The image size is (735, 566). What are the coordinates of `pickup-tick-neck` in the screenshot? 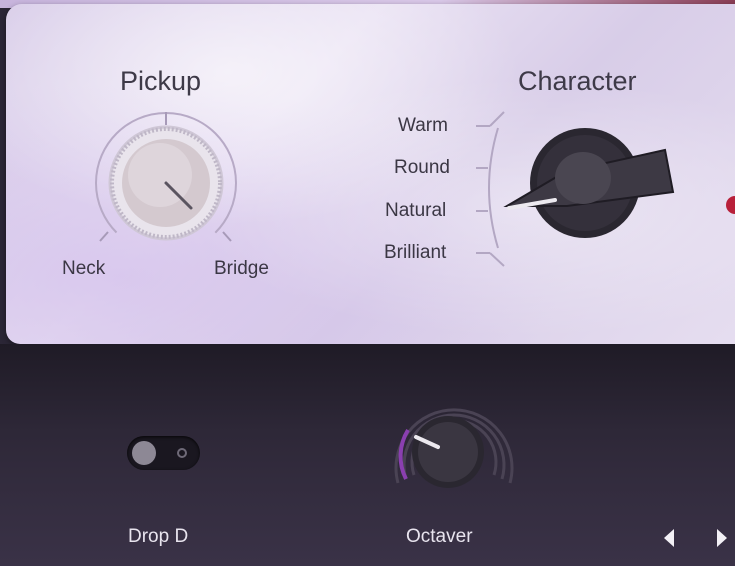 It's located at (104, 236).